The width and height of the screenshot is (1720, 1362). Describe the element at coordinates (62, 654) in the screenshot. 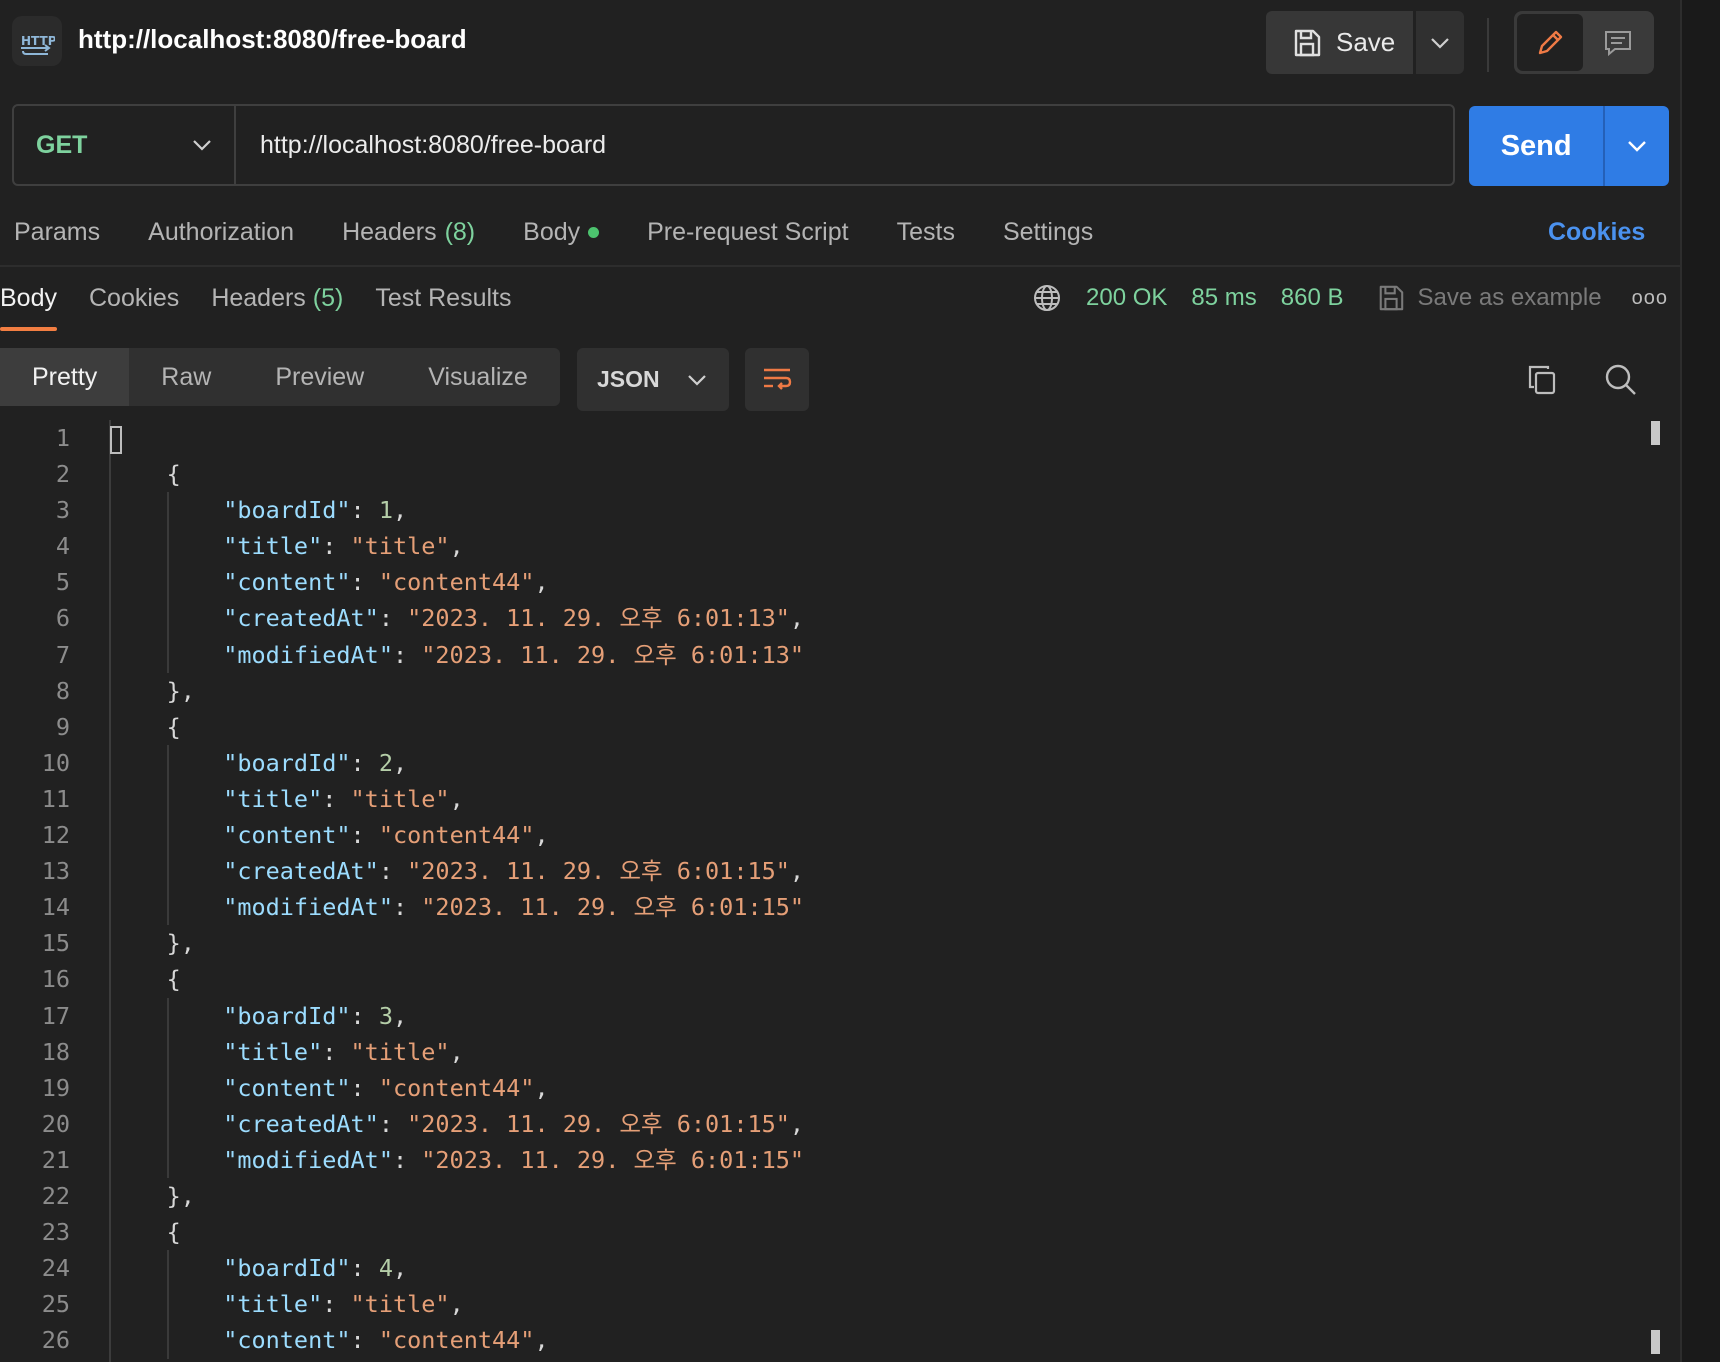

I see `line-number: 7` at that location.